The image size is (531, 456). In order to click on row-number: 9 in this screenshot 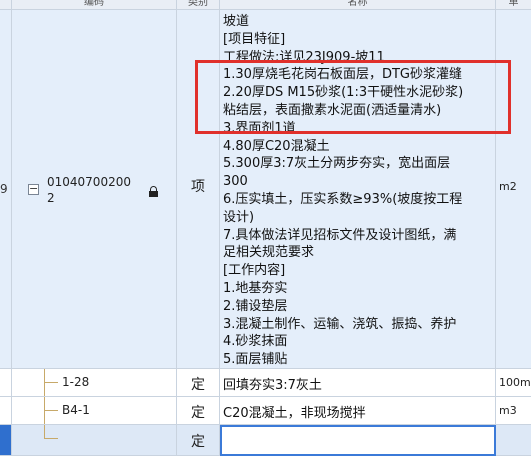, I will do `click(4, 189)`.